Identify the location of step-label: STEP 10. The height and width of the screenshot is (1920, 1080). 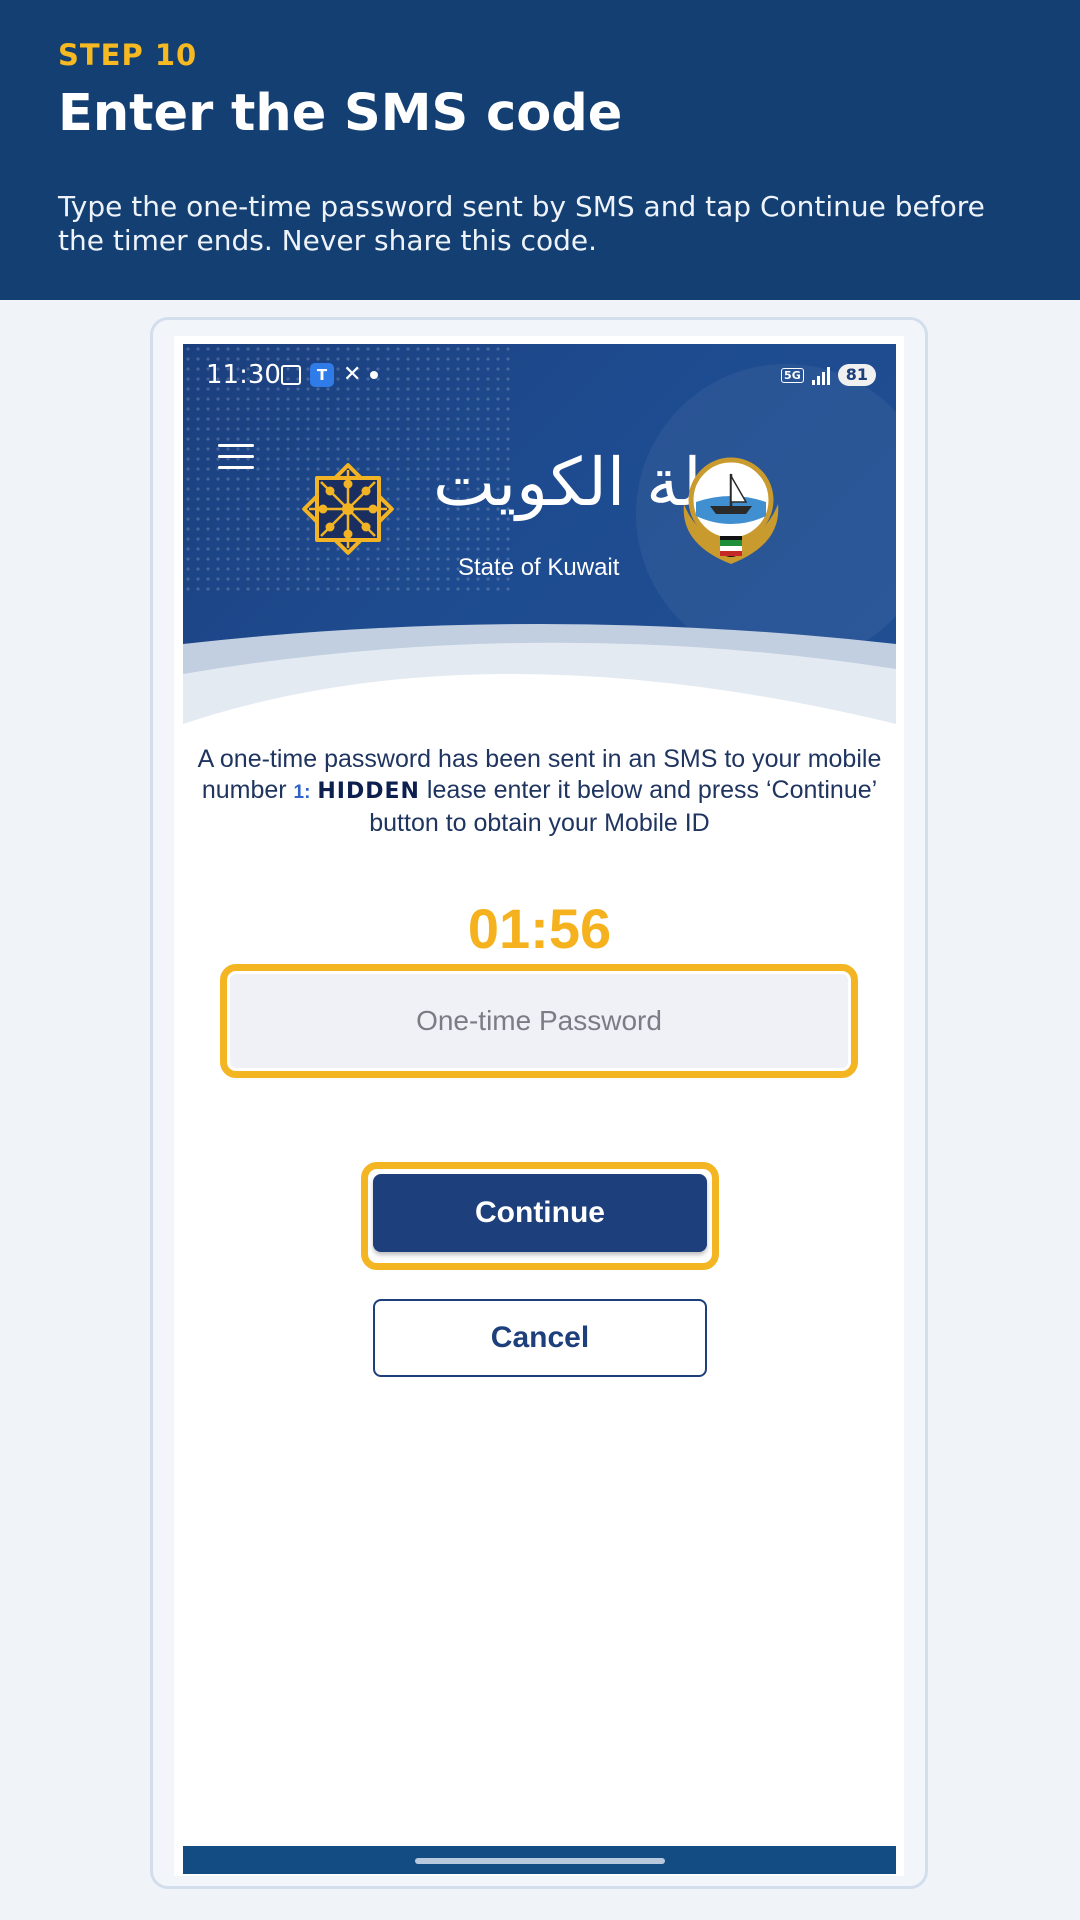
(128, 55).